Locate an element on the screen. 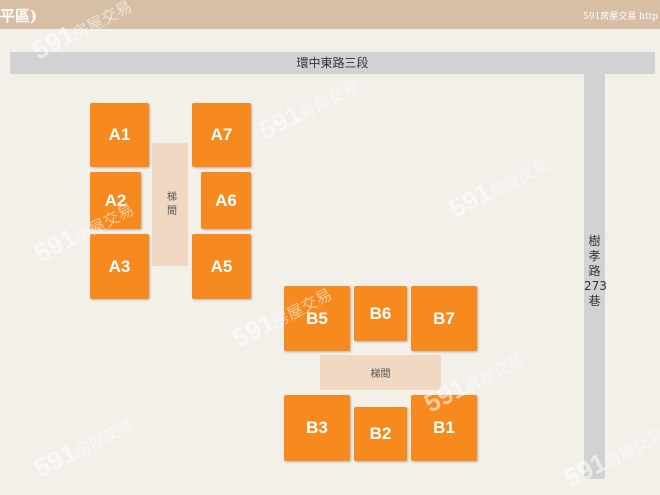 This screenshot has height=495, width=660. unit-b5: B5 is located at coordinates (317, 318).